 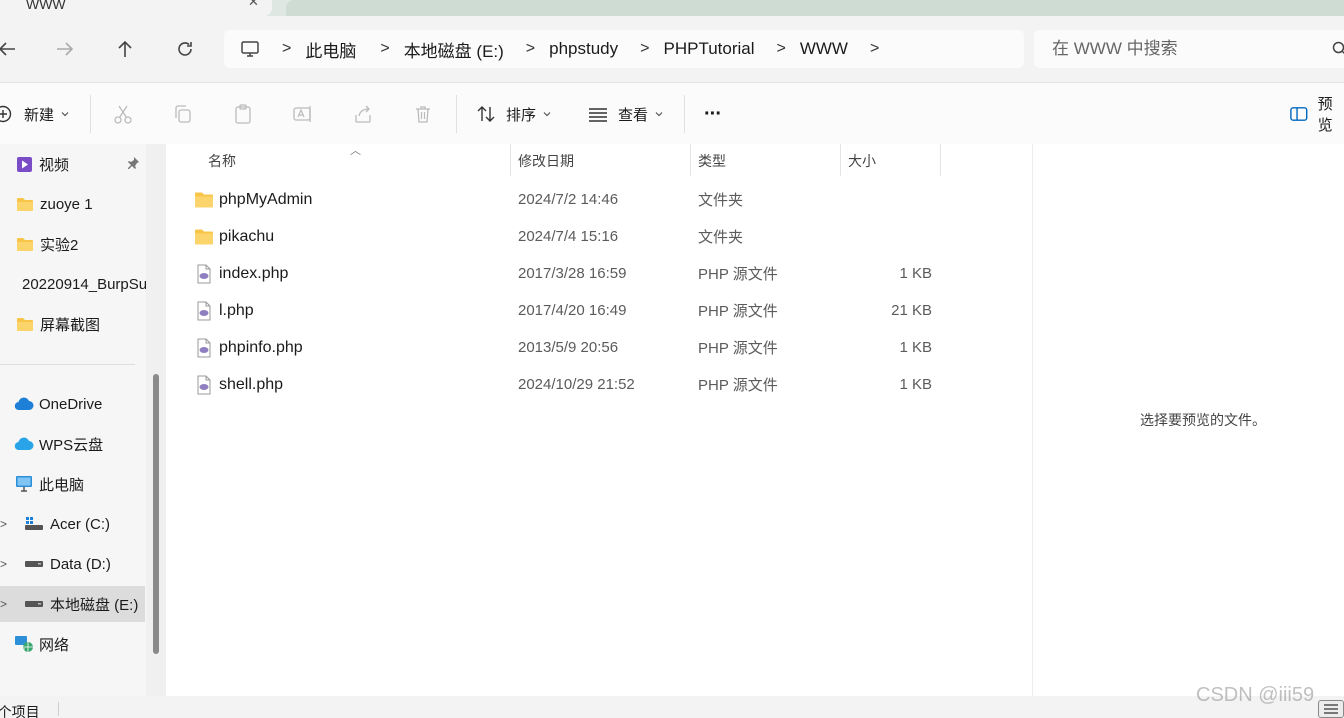 I want to click on arrow-right-icon, so click(x=65, y=49).